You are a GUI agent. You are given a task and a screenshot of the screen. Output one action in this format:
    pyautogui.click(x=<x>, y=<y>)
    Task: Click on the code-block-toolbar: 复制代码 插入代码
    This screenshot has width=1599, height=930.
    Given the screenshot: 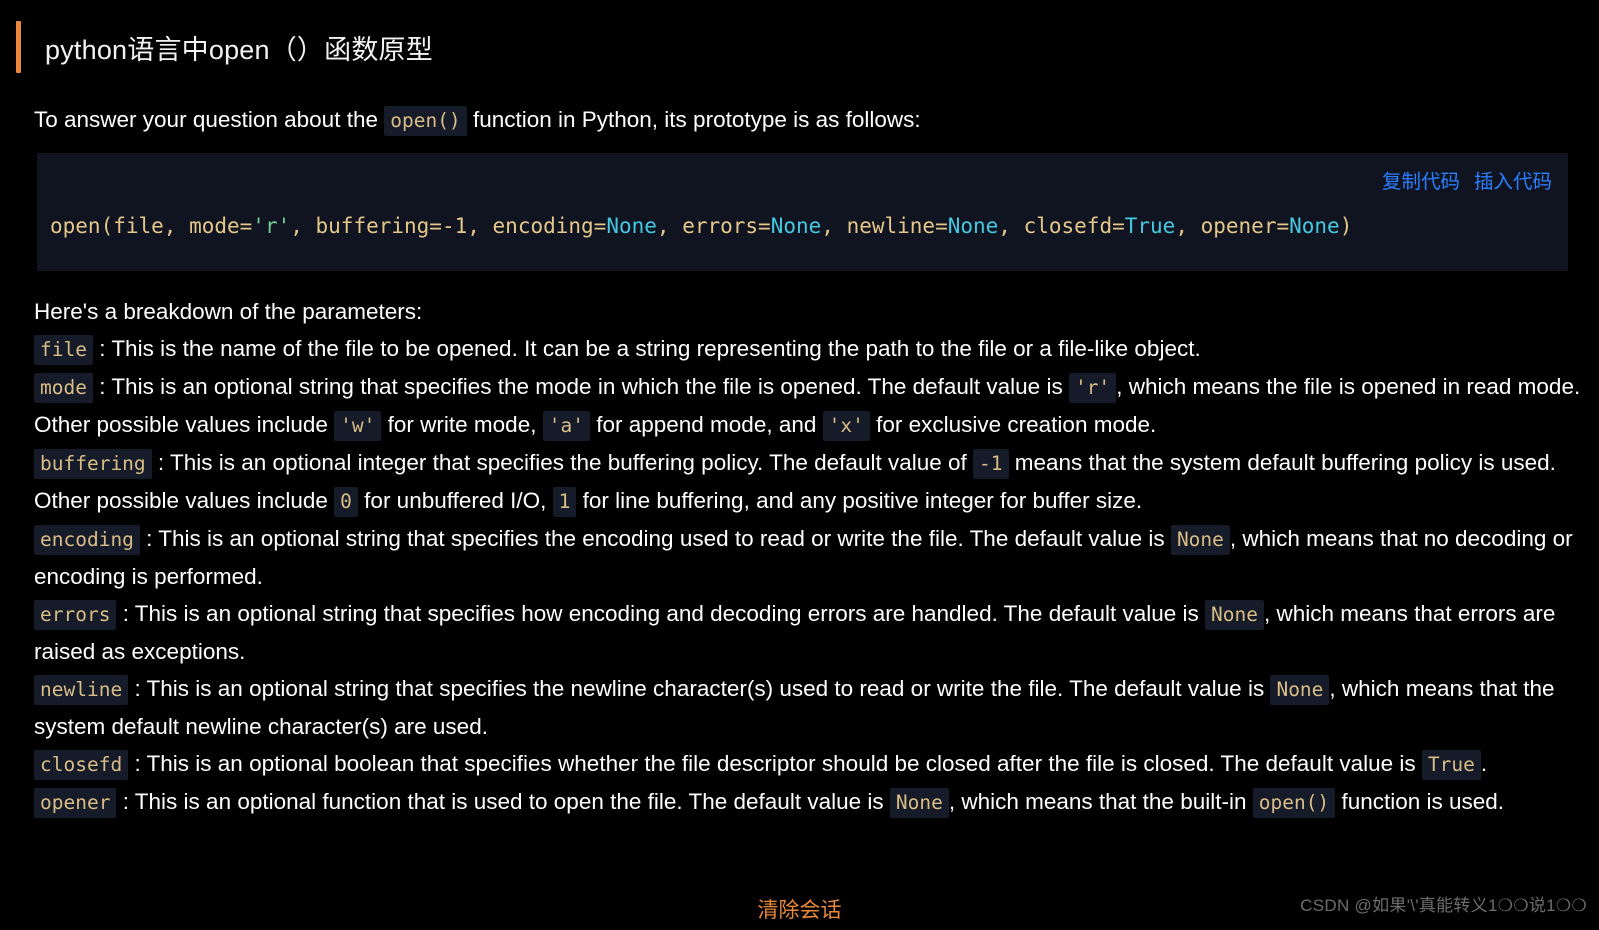 What is the action you would take?
    pyautogui.click(x=1467, y=179)
    